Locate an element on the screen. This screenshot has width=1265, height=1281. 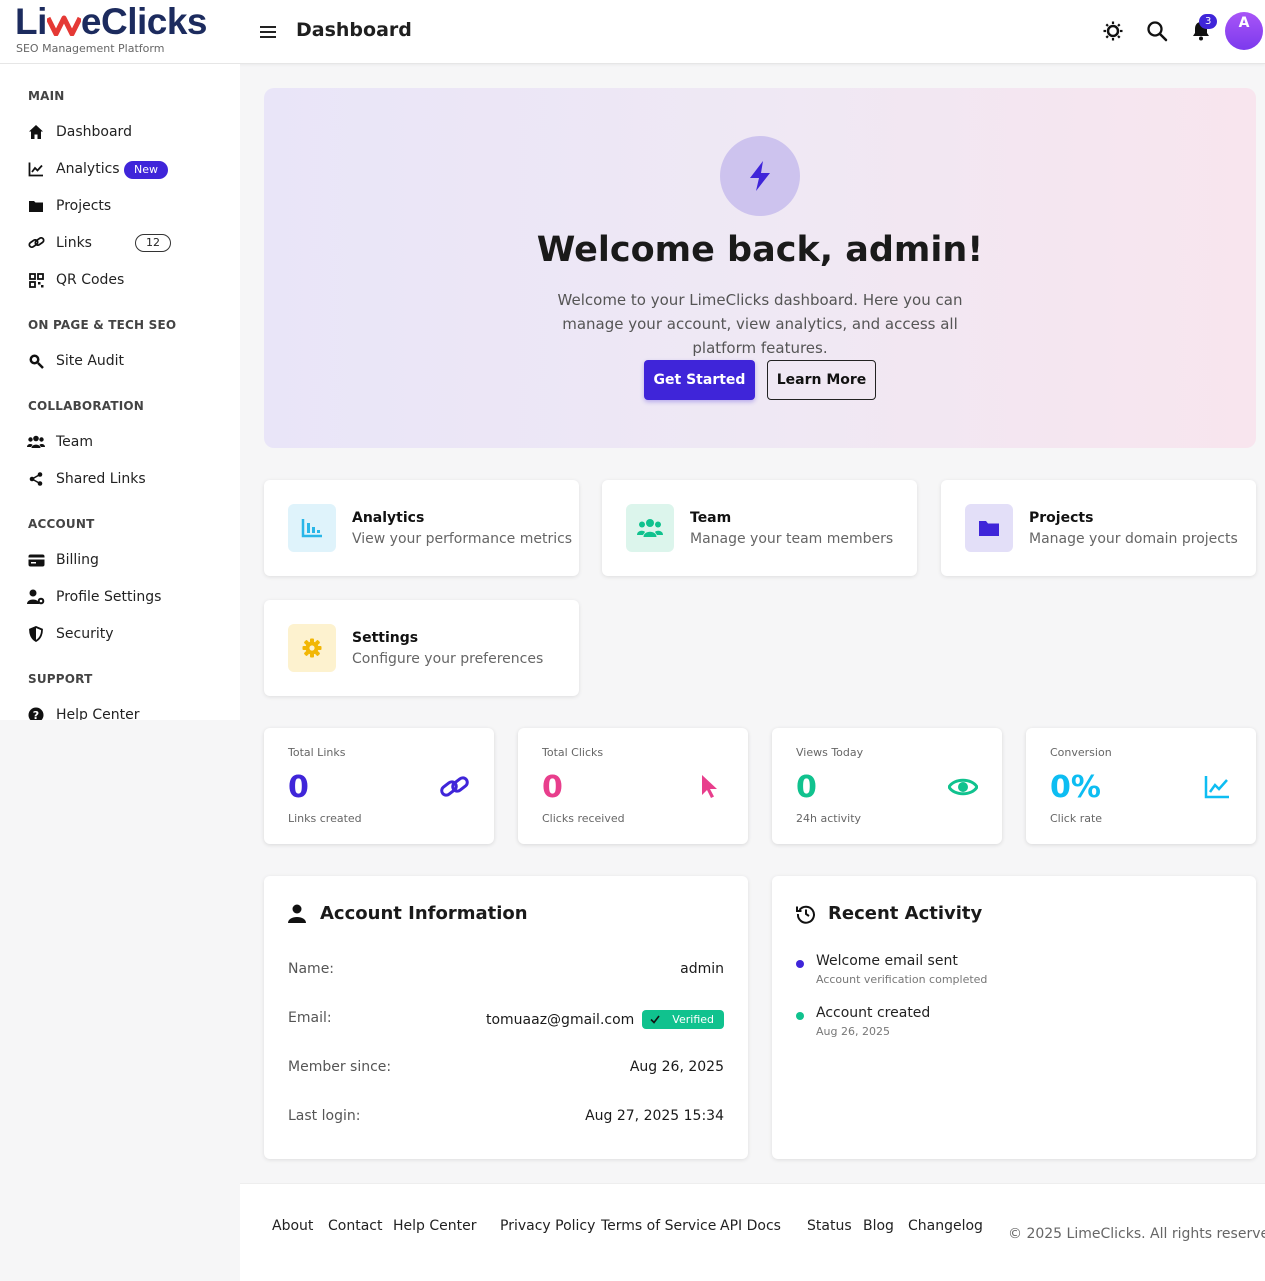
stat-card-conversion: Conversion 0% Click rate is located at coordinates (1141, 786).